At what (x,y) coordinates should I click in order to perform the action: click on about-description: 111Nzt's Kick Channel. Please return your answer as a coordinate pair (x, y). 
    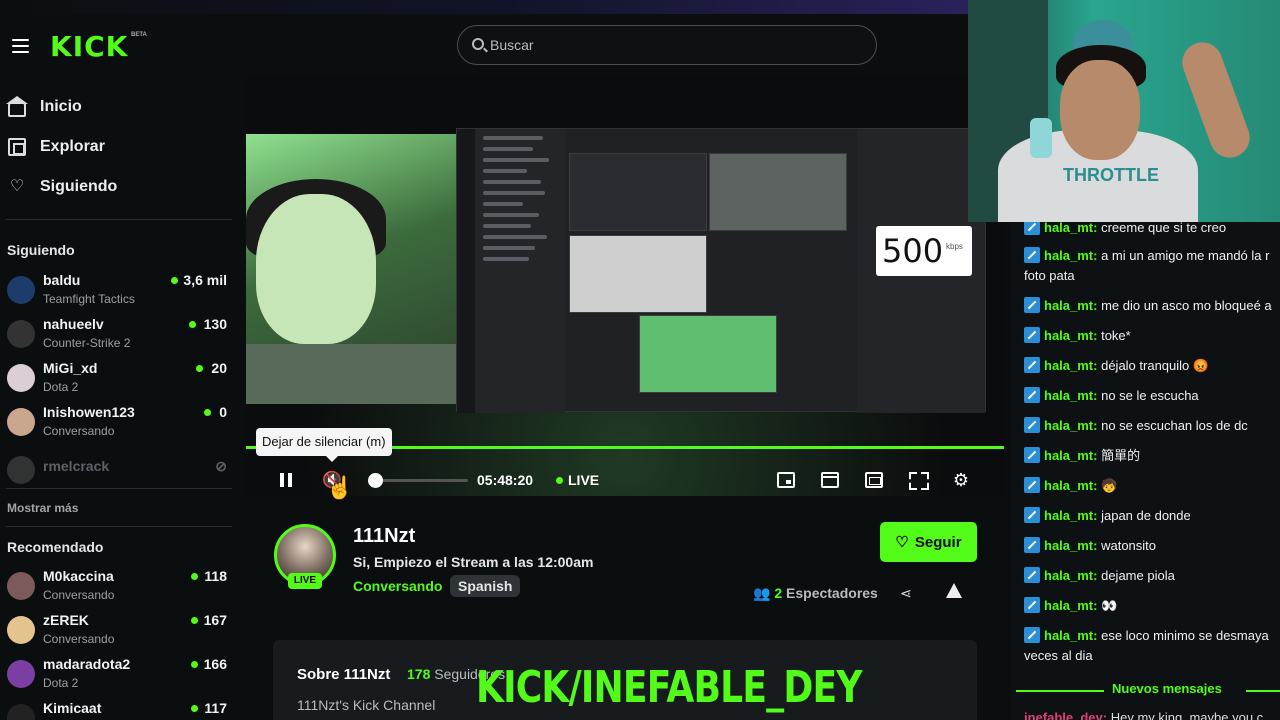
    Looking at the image, I should click on (366, 705).